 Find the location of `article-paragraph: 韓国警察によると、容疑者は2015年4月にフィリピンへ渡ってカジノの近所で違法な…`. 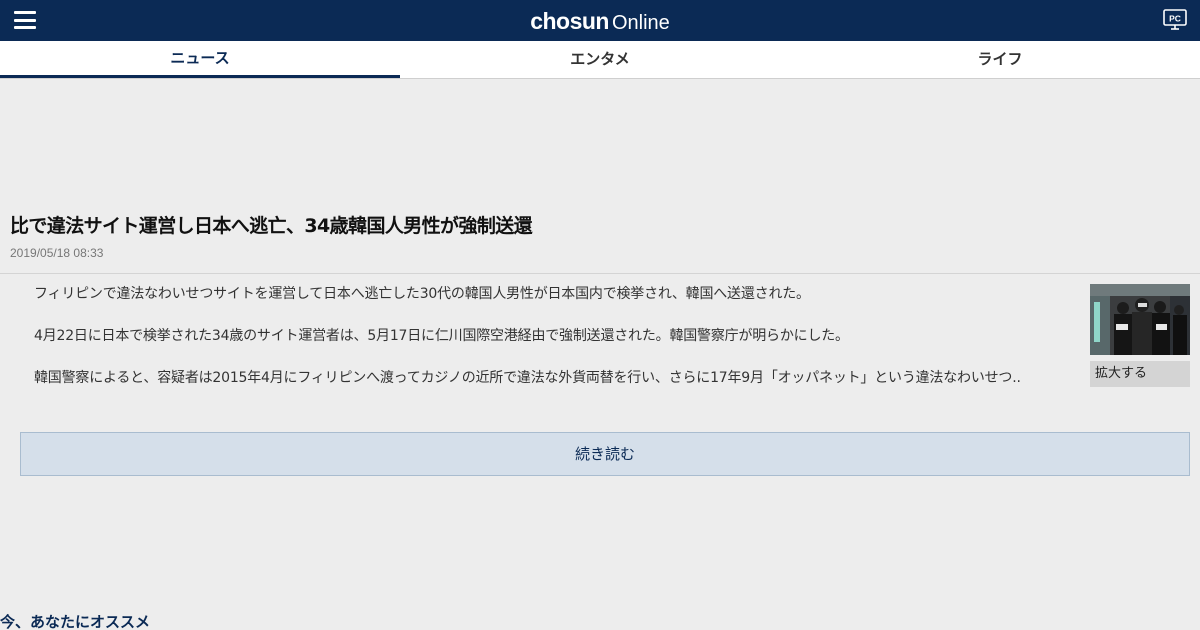

article-paragraph: 韓国警察によると、容疑者は2015年4月にフィリピンへ渡ってカジノの近所で違法な… is located at coordinates (527, 378).